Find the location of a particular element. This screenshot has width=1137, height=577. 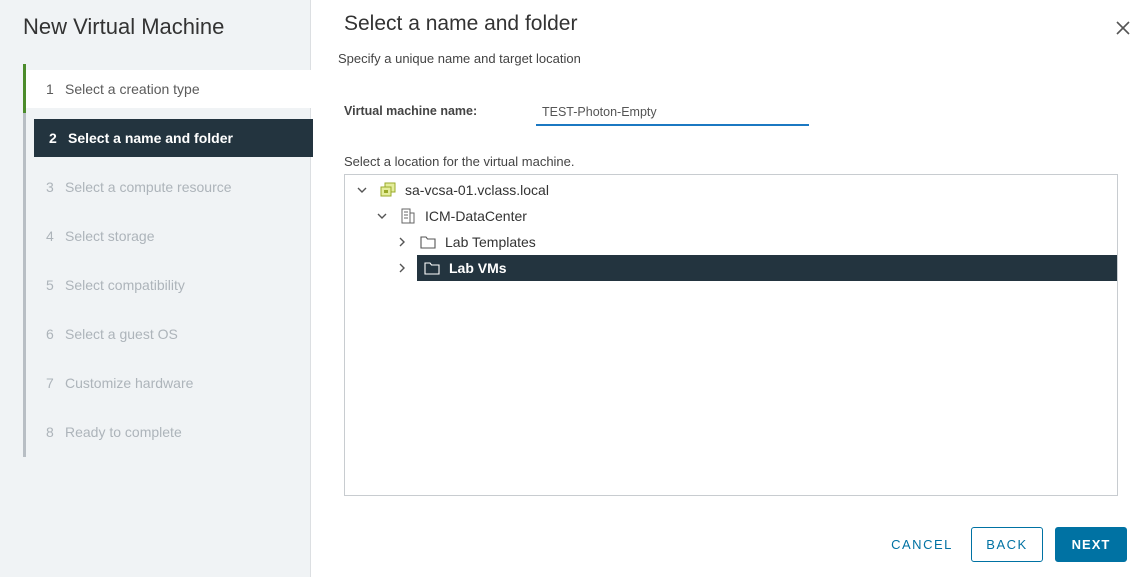

tree-item-label: Lab Templates is located at coordinates (490, 242).